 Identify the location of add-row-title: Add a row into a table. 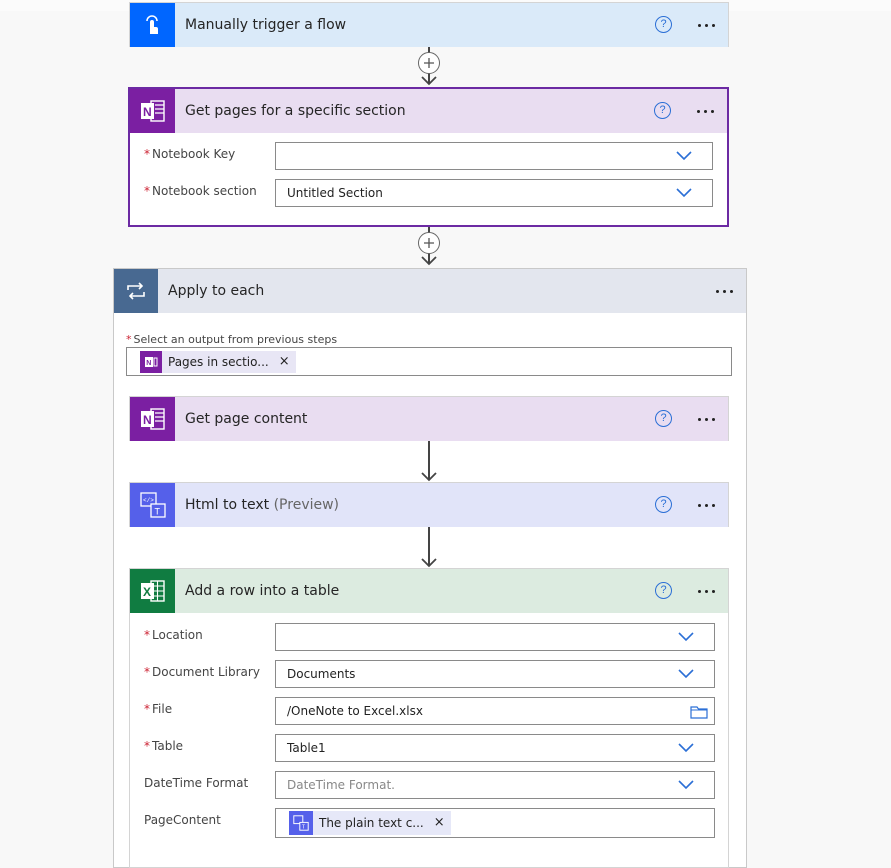
(262, 591).